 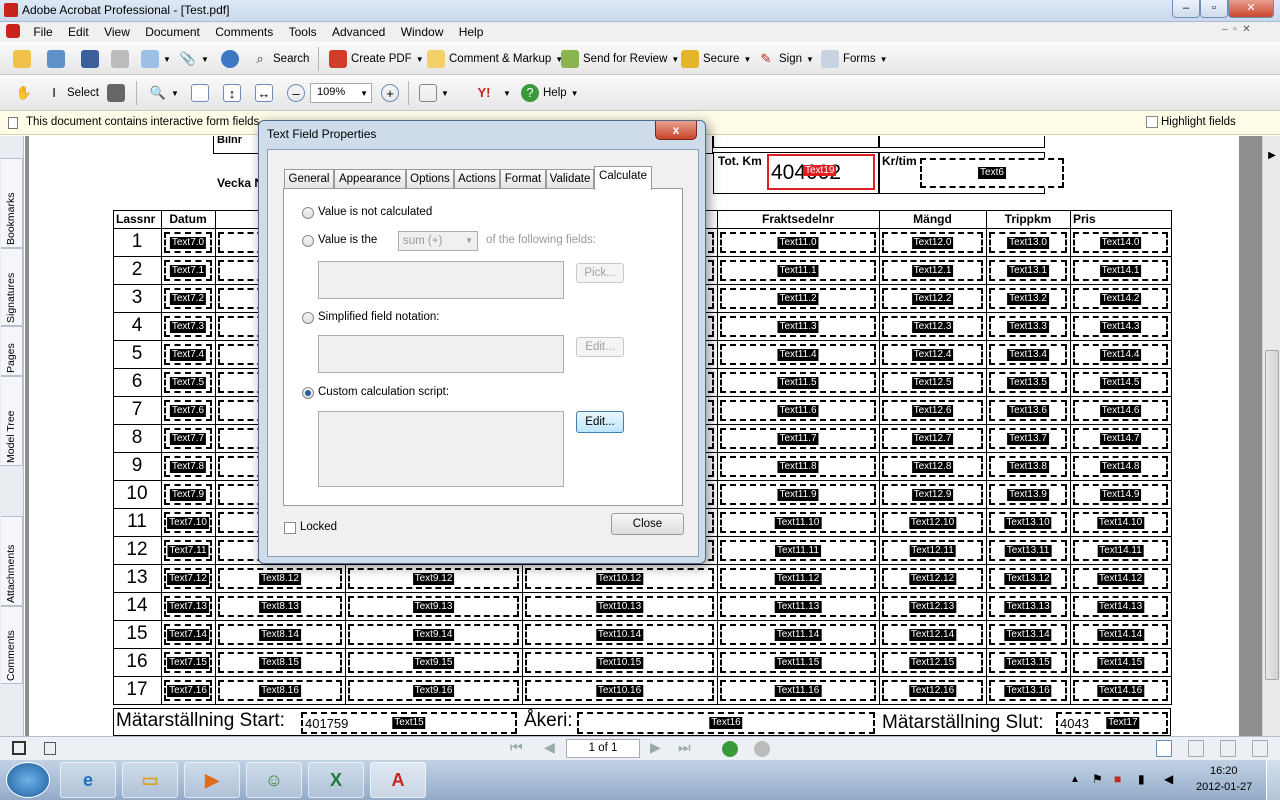 I want to click on form-field: Text14.8, so click(x=1120, y=466).